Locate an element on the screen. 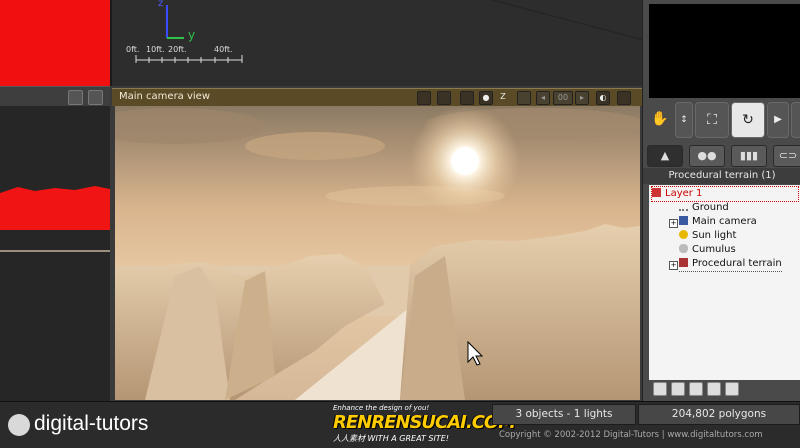 The height and width of the screenshot is (448, 800). watermark-name: RENRENSUCAI.COM is located at coordinates (424, 422).